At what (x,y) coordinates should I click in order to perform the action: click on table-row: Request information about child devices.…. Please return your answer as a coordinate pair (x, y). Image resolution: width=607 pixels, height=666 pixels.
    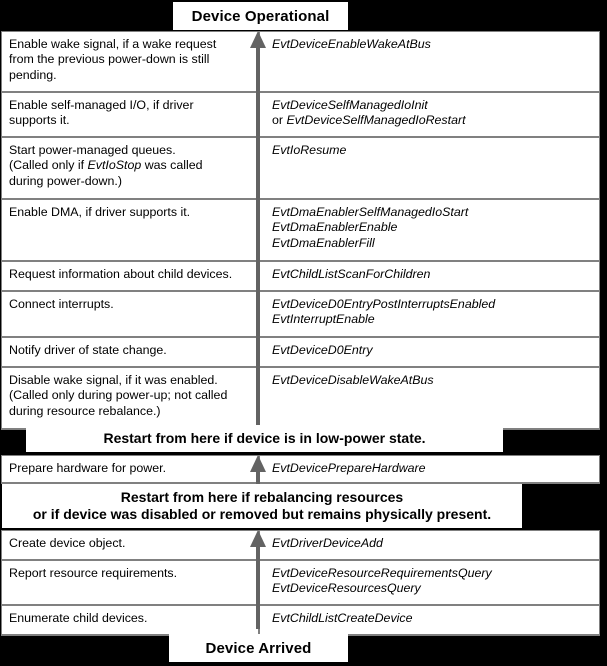
    Looking at the image, I should click on (300, 277).